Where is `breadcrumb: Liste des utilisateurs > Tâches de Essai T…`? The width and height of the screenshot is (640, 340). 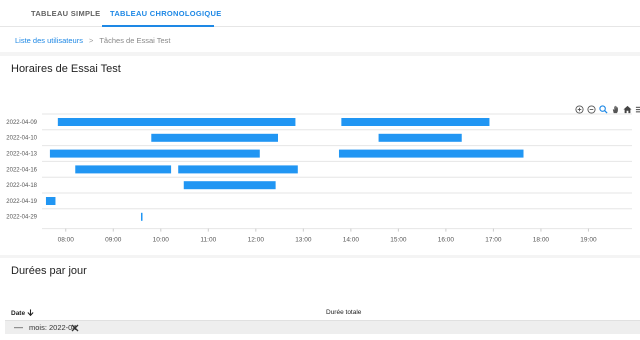
breadcrumb: Liste des utilisateurs > Tâches de Essai T… is located at coordinates (93, 40).